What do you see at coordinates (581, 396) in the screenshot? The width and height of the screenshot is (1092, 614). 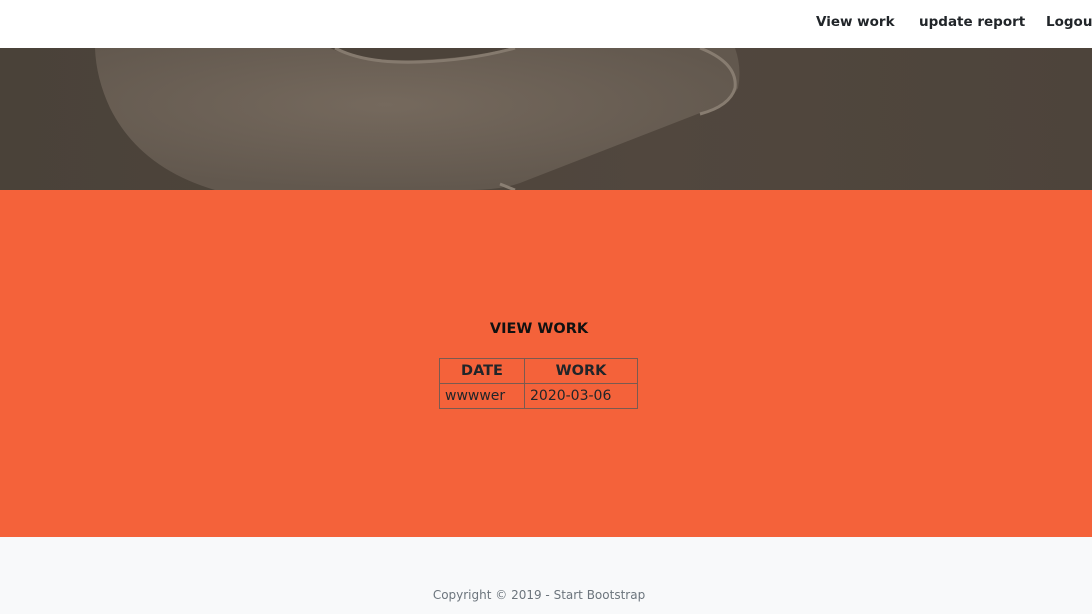 I see `table-cell-work: 2020-03-06` at bounding box center [581, 396].